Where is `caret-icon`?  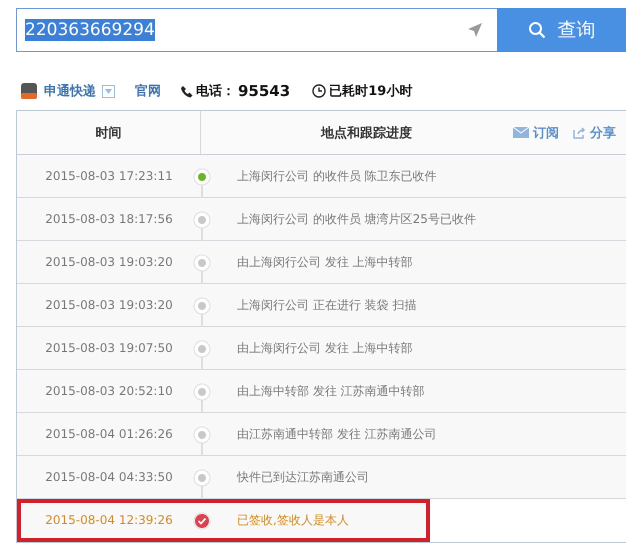
caret-icon is located at coordinates (108, 91).